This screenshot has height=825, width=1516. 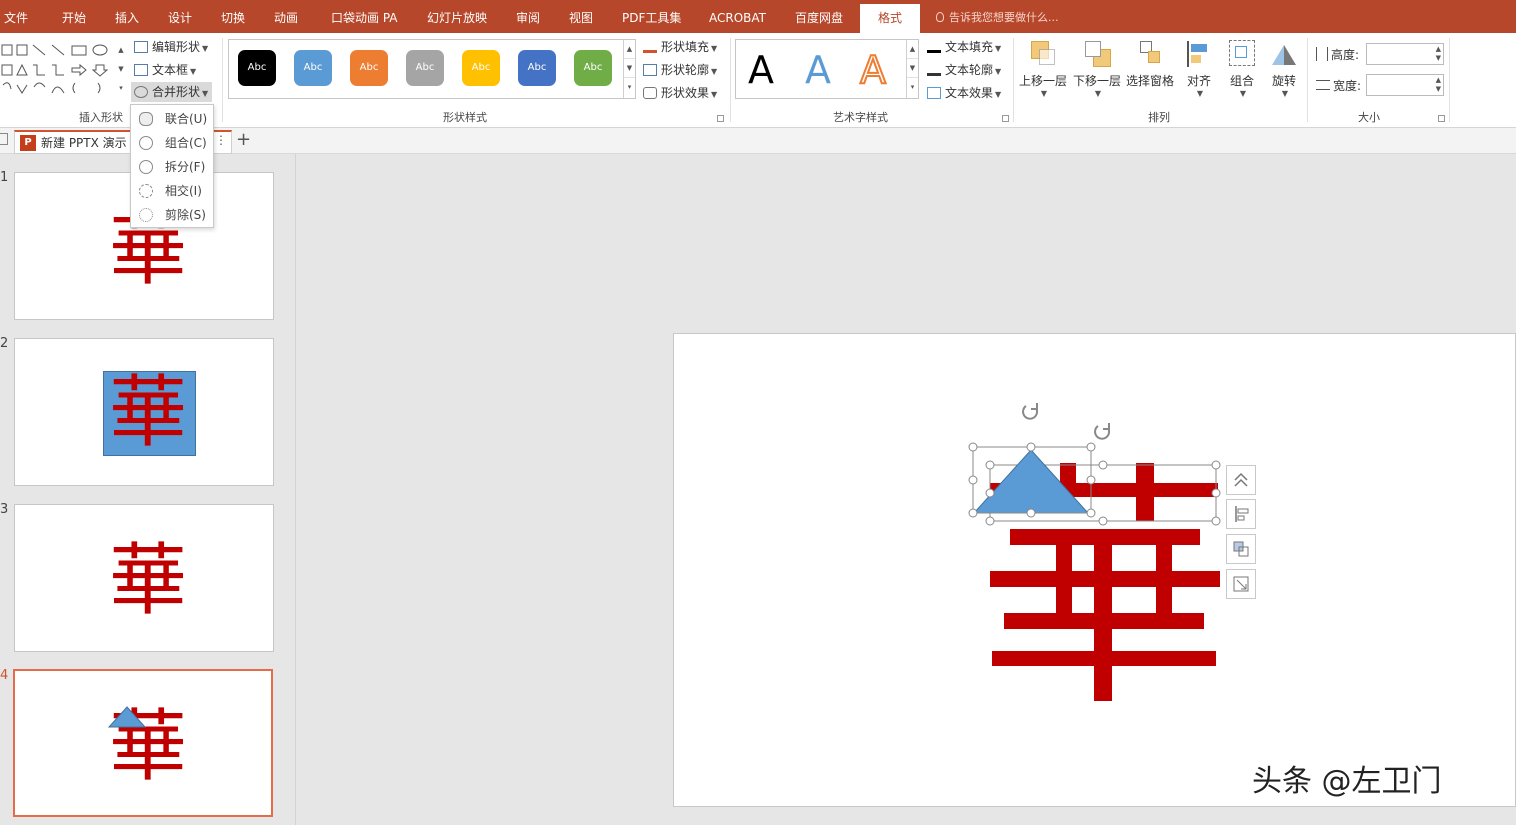 I want to click on more-options-icon: ⋮, so click(x=221, y=140).